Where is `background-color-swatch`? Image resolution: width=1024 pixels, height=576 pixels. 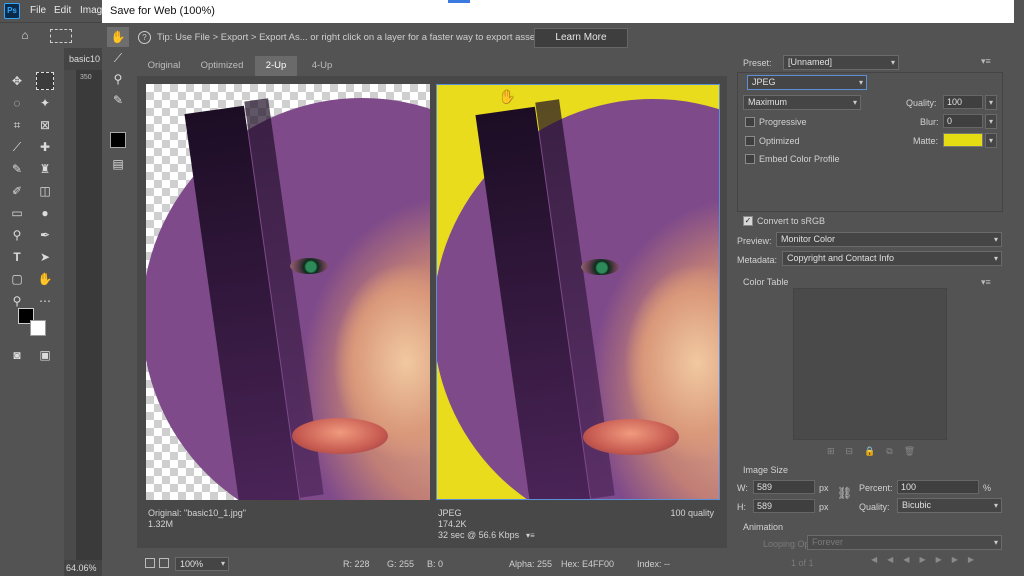 background-color-swatch is located at coordinates (38, 328).